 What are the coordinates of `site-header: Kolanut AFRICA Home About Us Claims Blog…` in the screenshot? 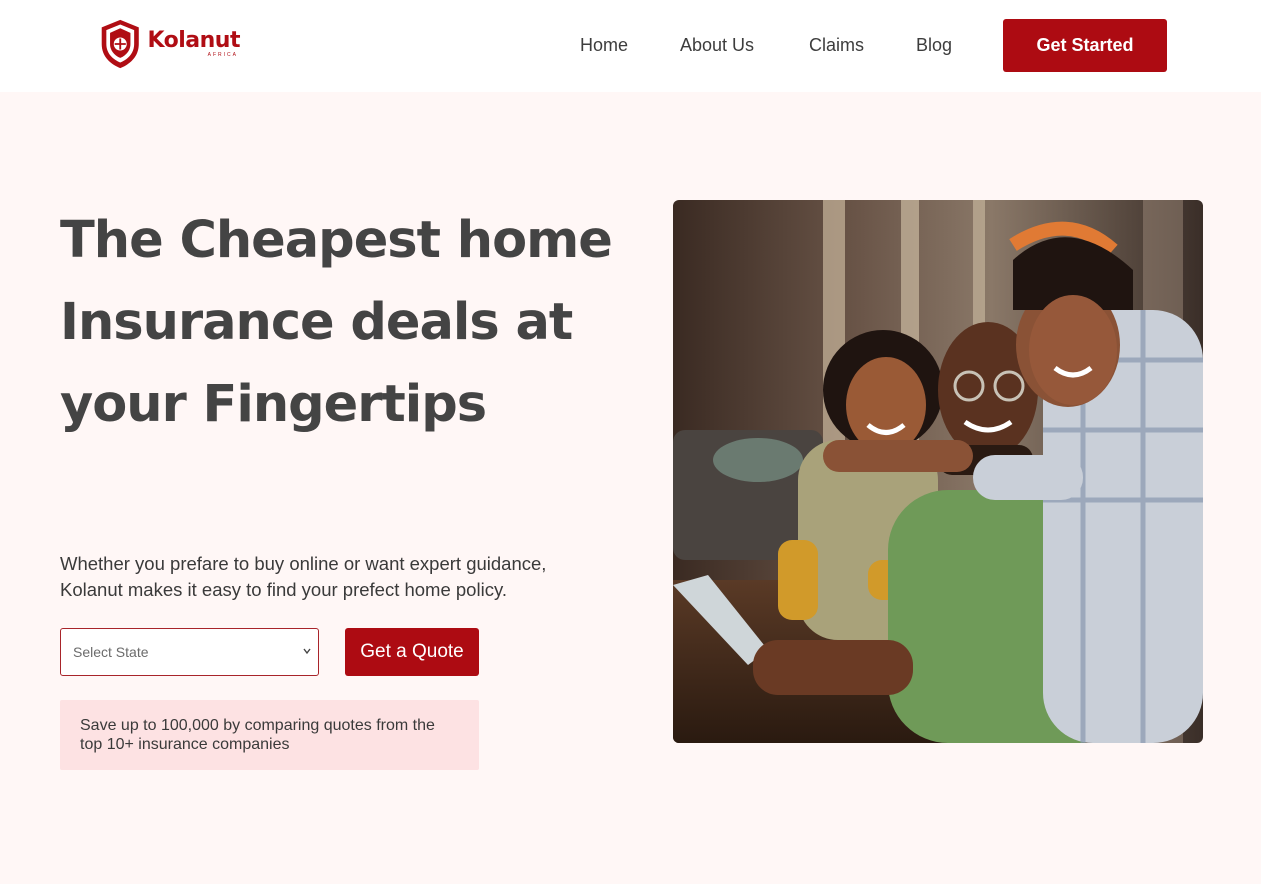 It's located at (630, 46).